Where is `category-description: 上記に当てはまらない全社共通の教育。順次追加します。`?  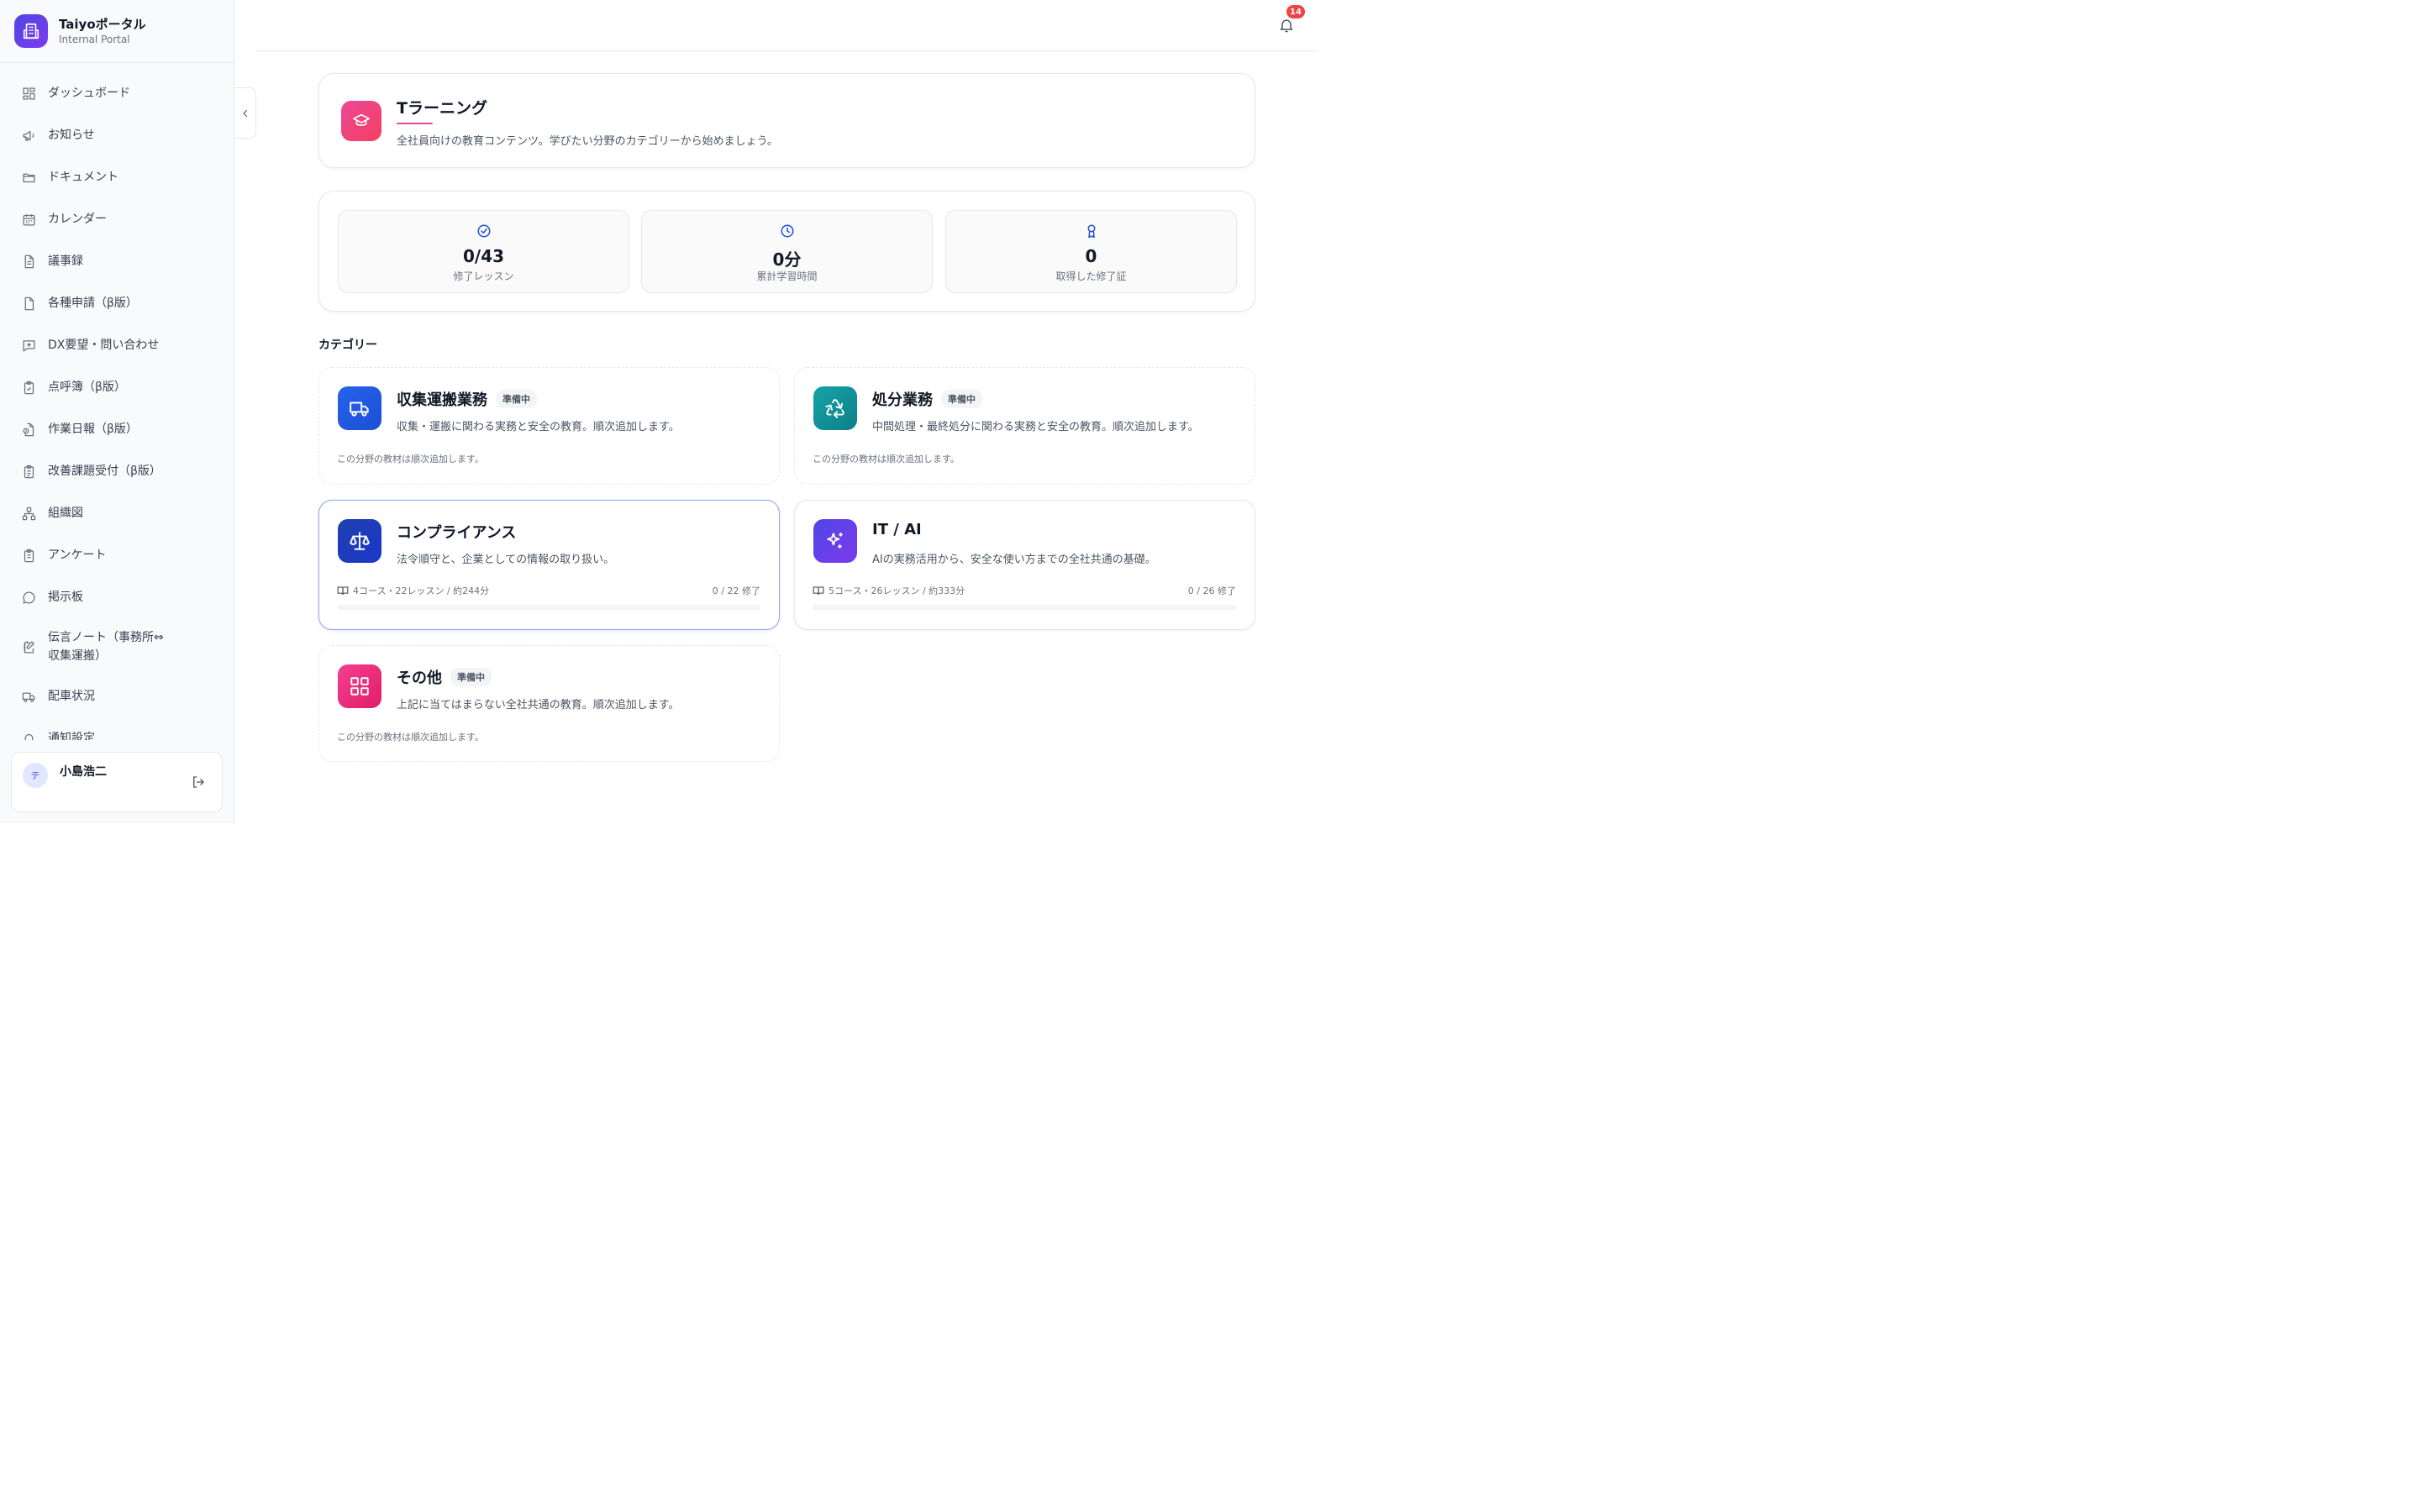 category-description: 上記に当てはまらない全社共通の教育。順次追加します。 is located at coordinates (538, 705).